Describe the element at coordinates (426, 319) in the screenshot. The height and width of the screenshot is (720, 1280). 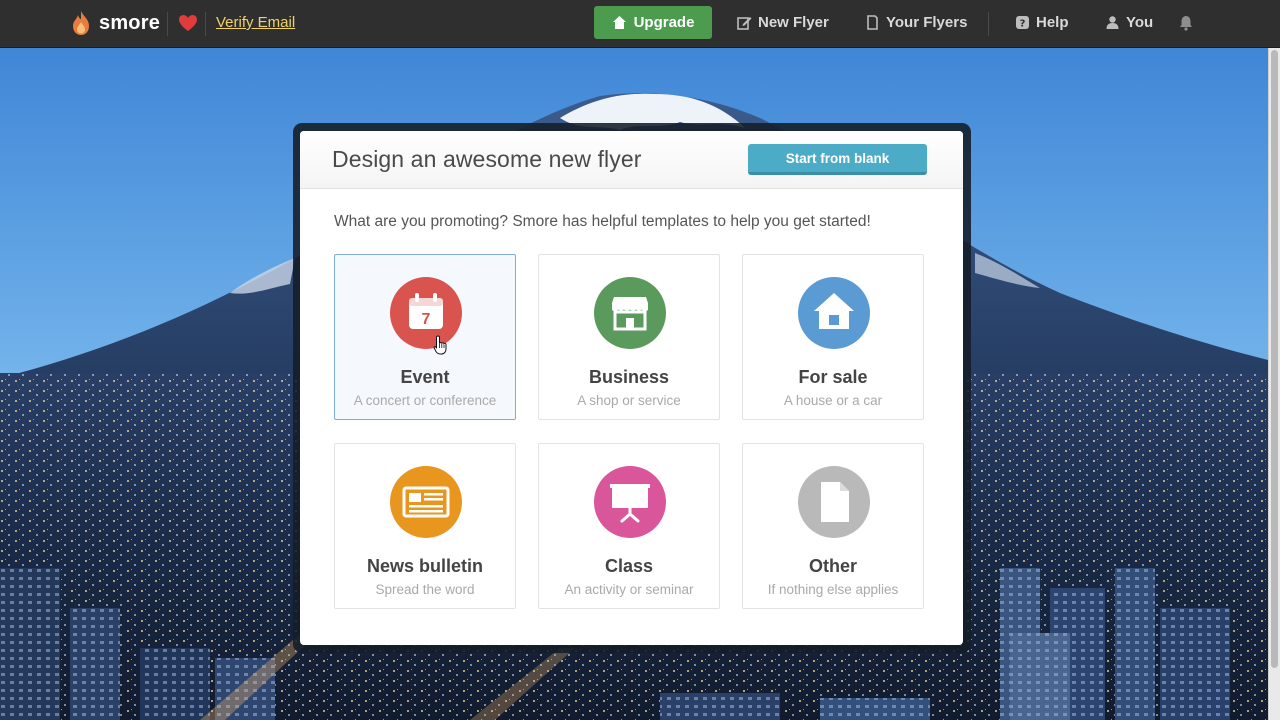
I see `calendar-day: 7` at that location.